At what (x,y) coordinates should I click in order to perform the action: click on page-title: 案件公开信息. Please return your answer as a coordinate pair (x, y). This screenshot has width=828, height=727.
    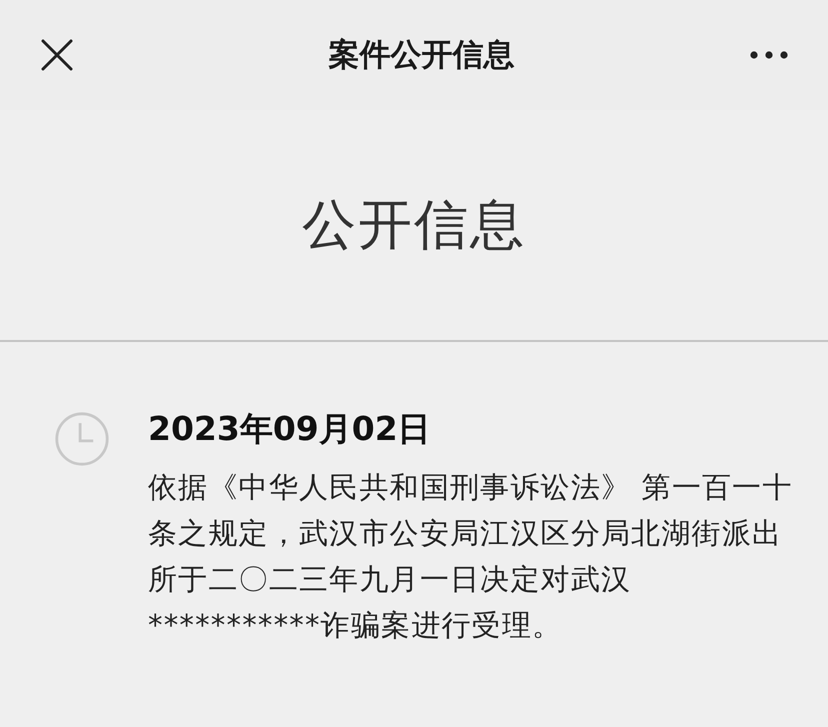
    Looking at the image, I should click on (421, 55).